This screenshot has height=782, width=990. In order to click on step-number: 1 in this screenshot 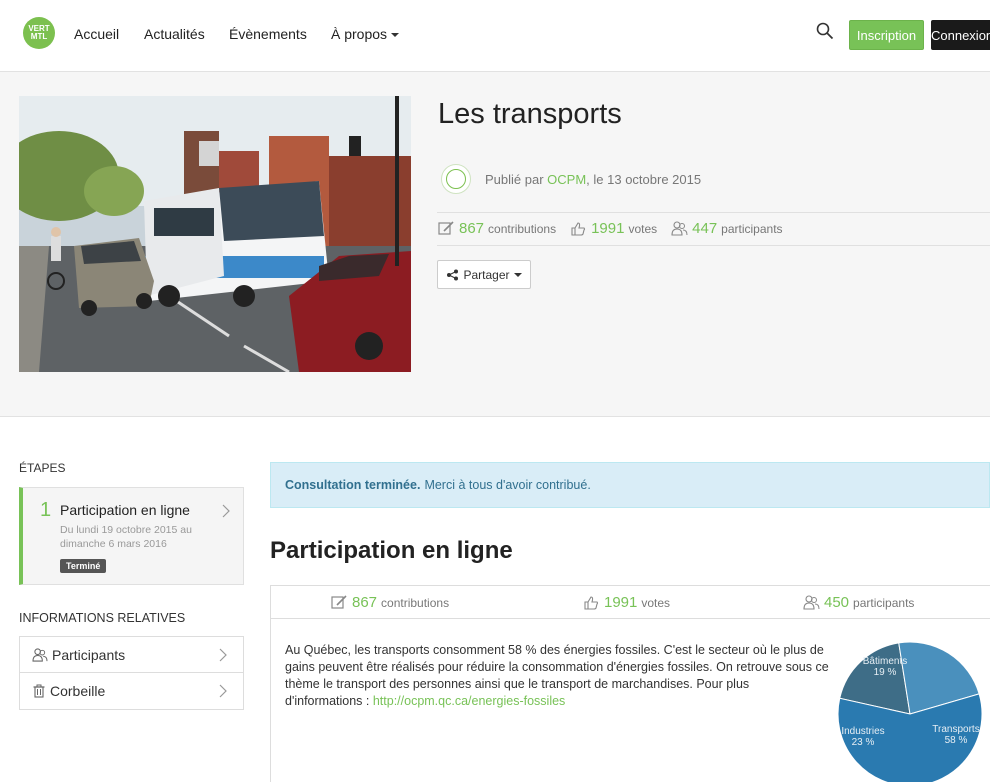, I will do `click(46, 510)`.